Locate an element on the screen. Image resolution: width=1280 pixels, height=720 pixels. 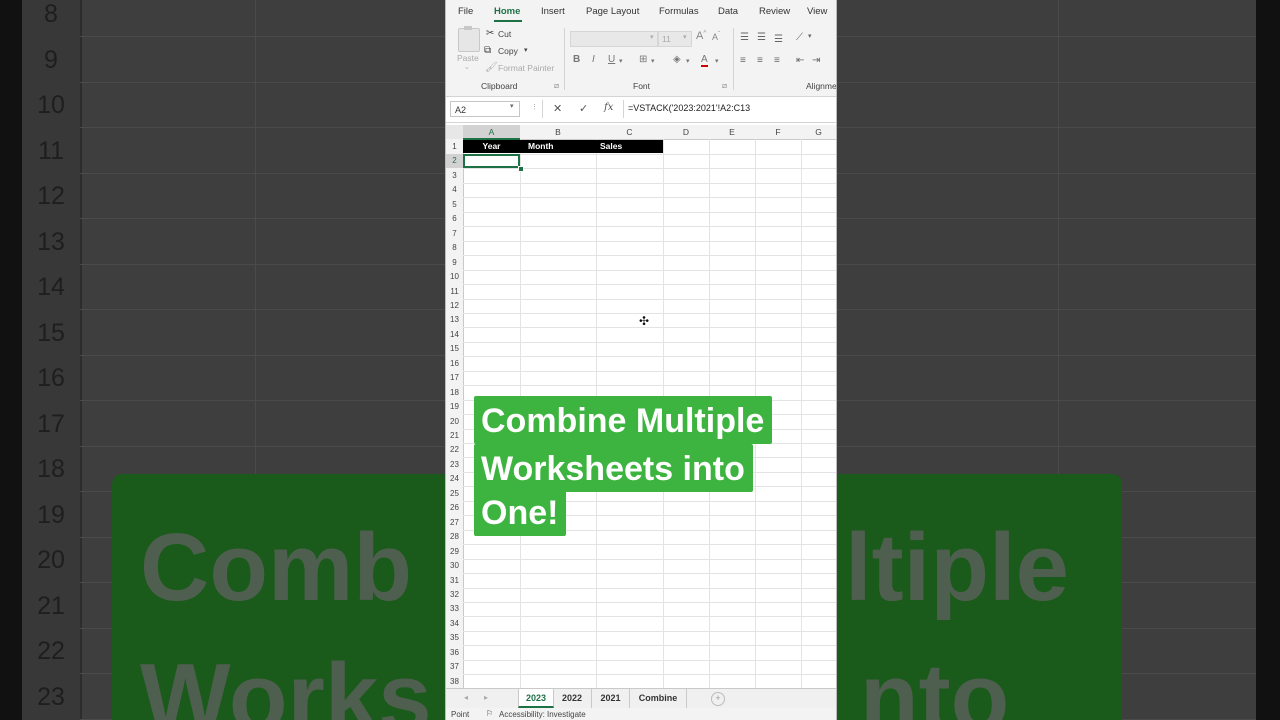
previous-sheet-icon: ◂ is located at coordinates (466, 697).